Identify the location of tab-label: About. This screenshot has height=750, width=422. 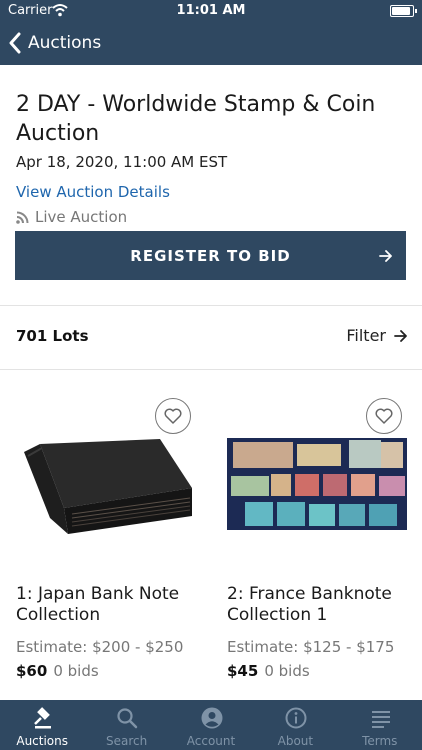
(295, 741).